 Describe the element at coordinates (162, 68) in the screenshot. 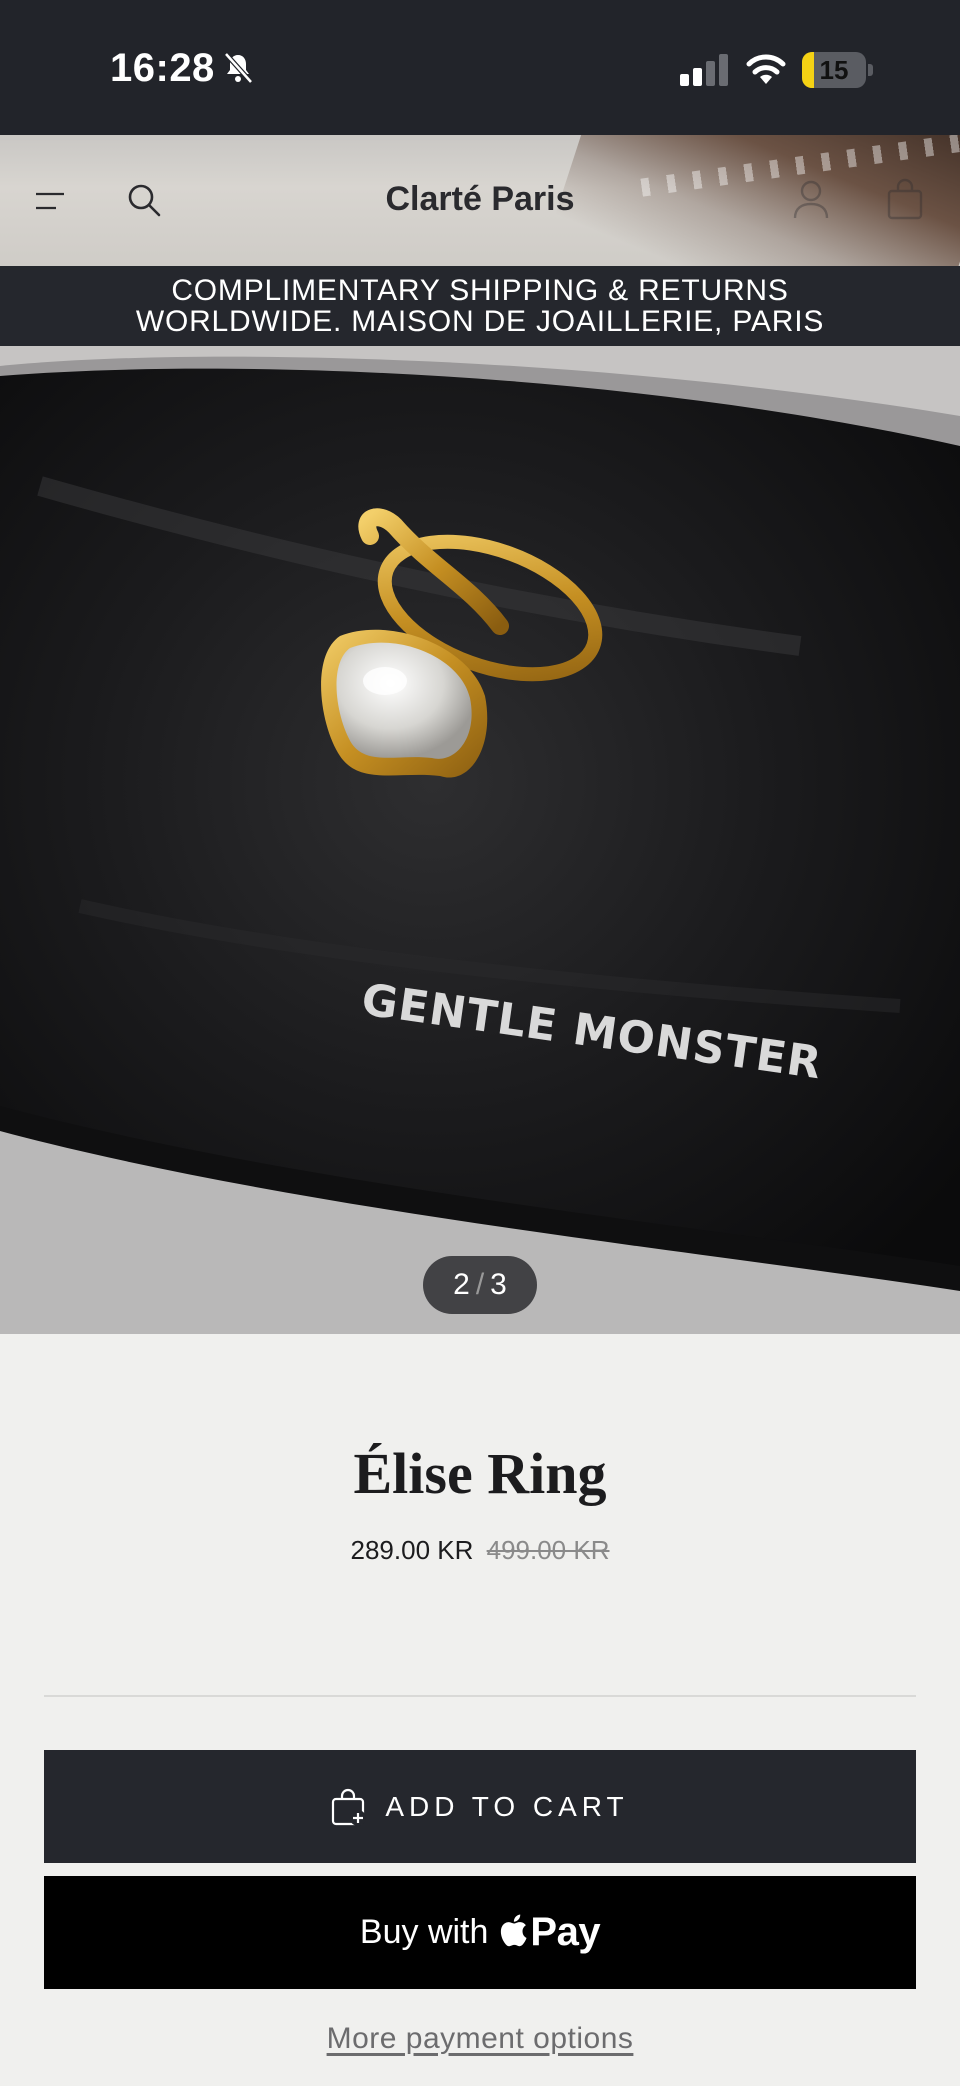

I see `status-time: 16:28` at that location.